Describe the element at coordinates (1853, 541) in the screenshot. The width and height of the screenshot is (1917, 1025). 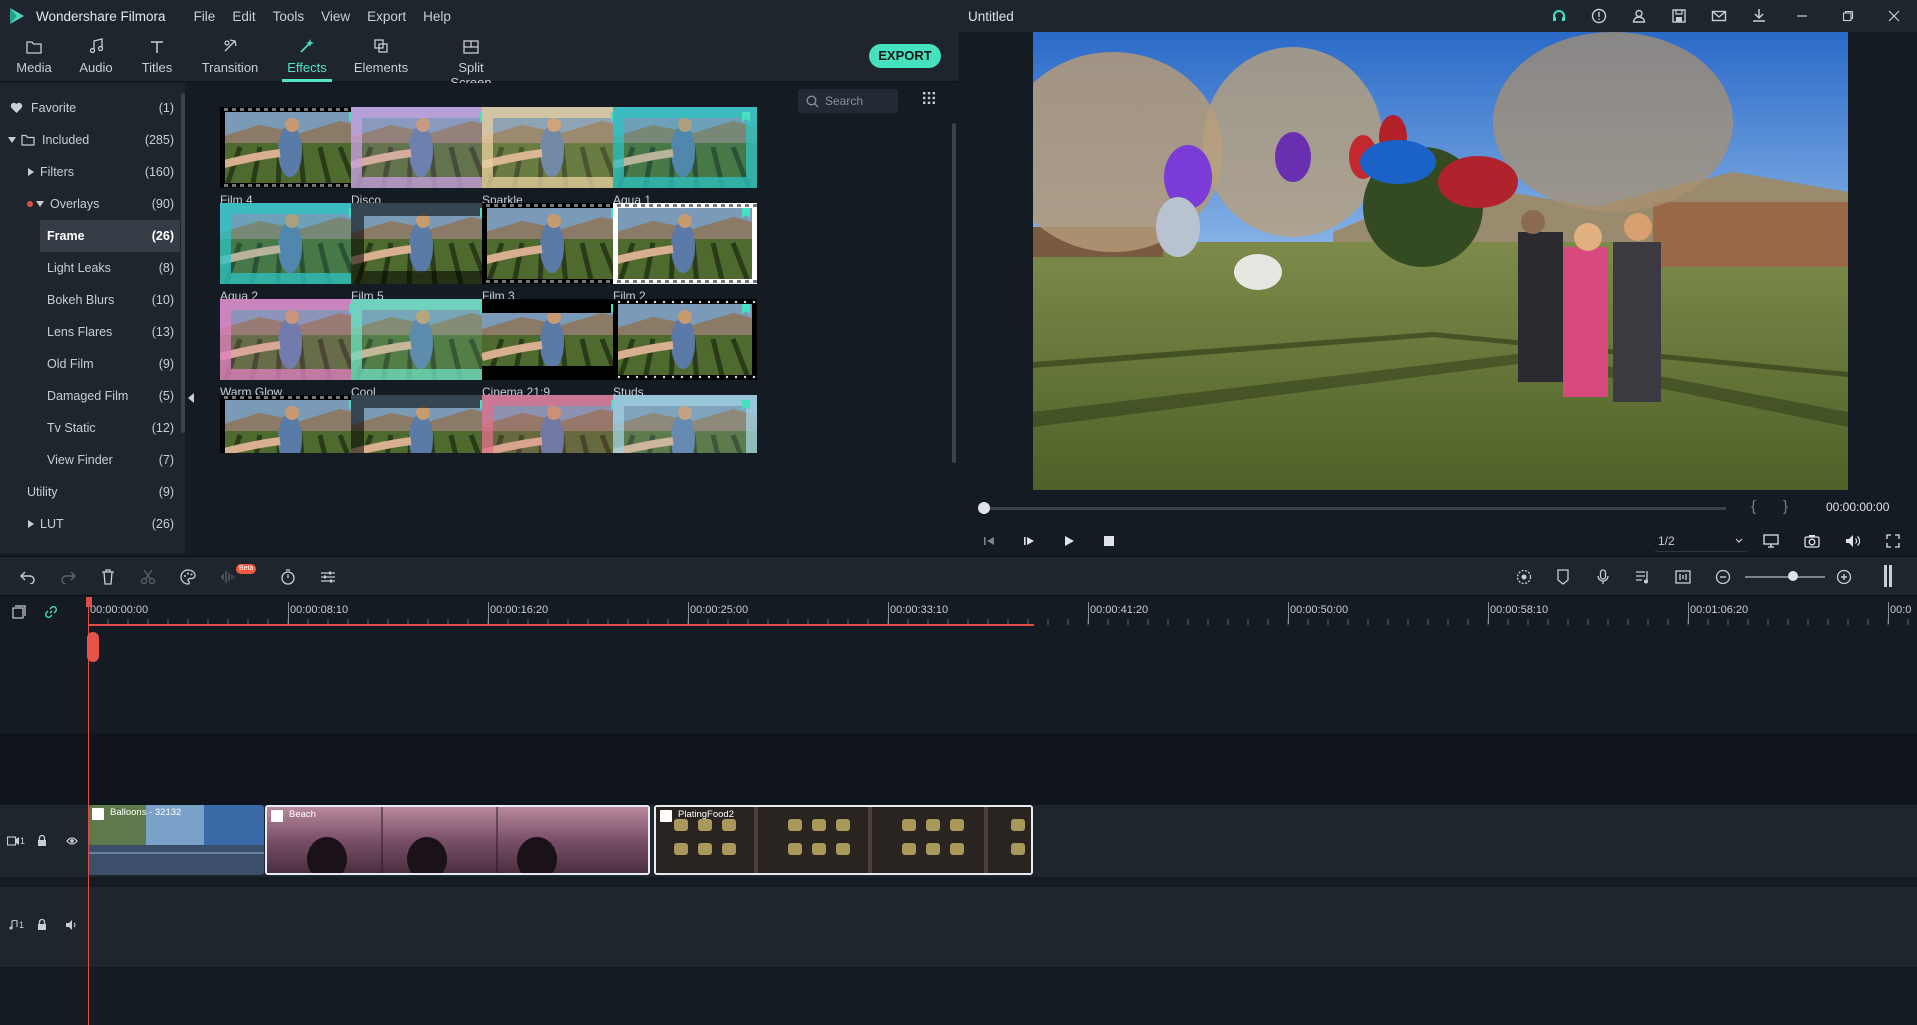
I see `volume-icon` at that location.